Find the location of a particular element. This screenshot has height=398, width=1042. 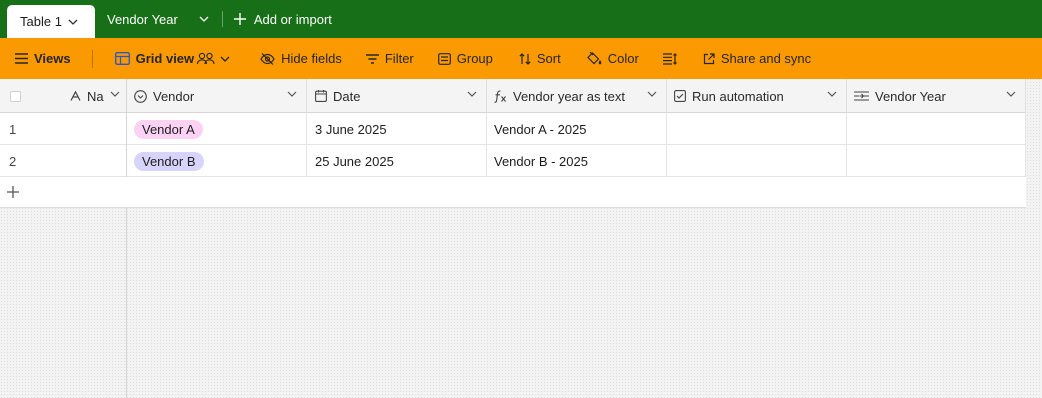

lookup-icon is located at coordinates (861, 96).